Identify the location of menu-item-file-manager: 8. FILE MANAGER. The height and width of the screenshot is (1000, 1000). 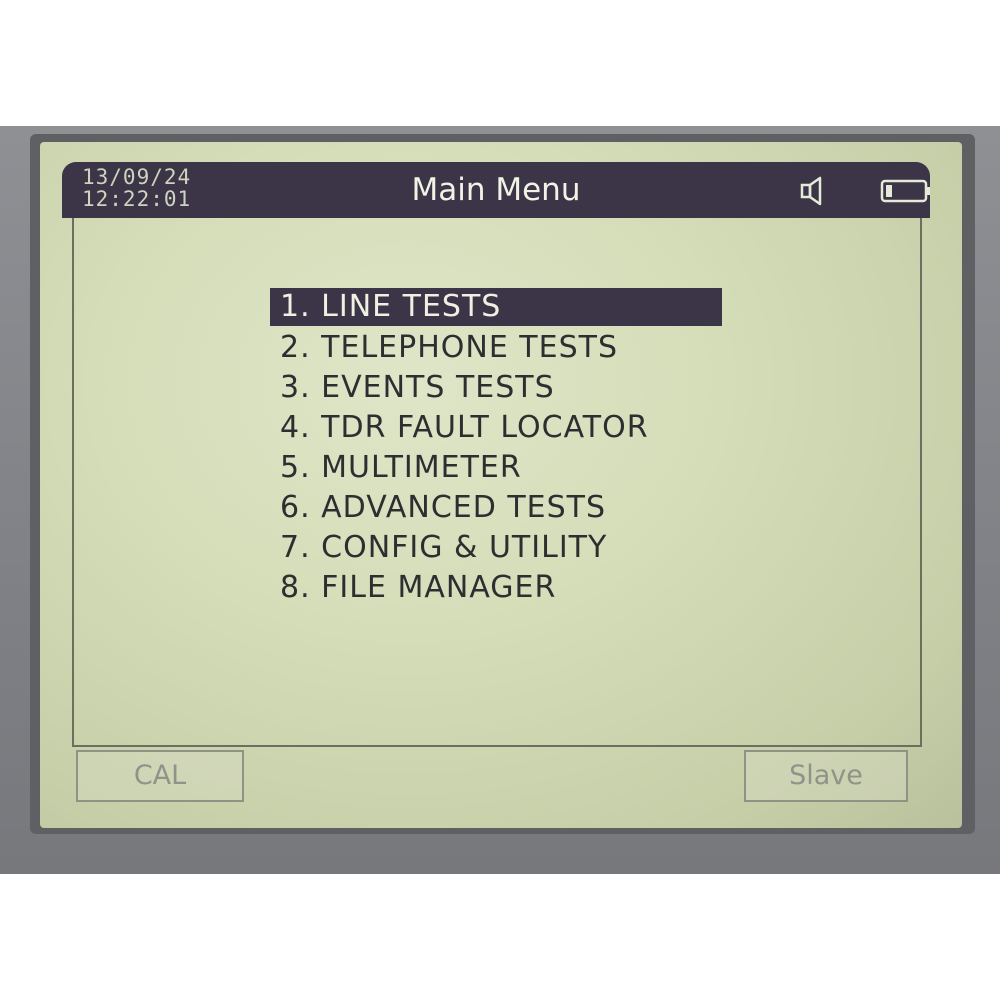
(496, 588).